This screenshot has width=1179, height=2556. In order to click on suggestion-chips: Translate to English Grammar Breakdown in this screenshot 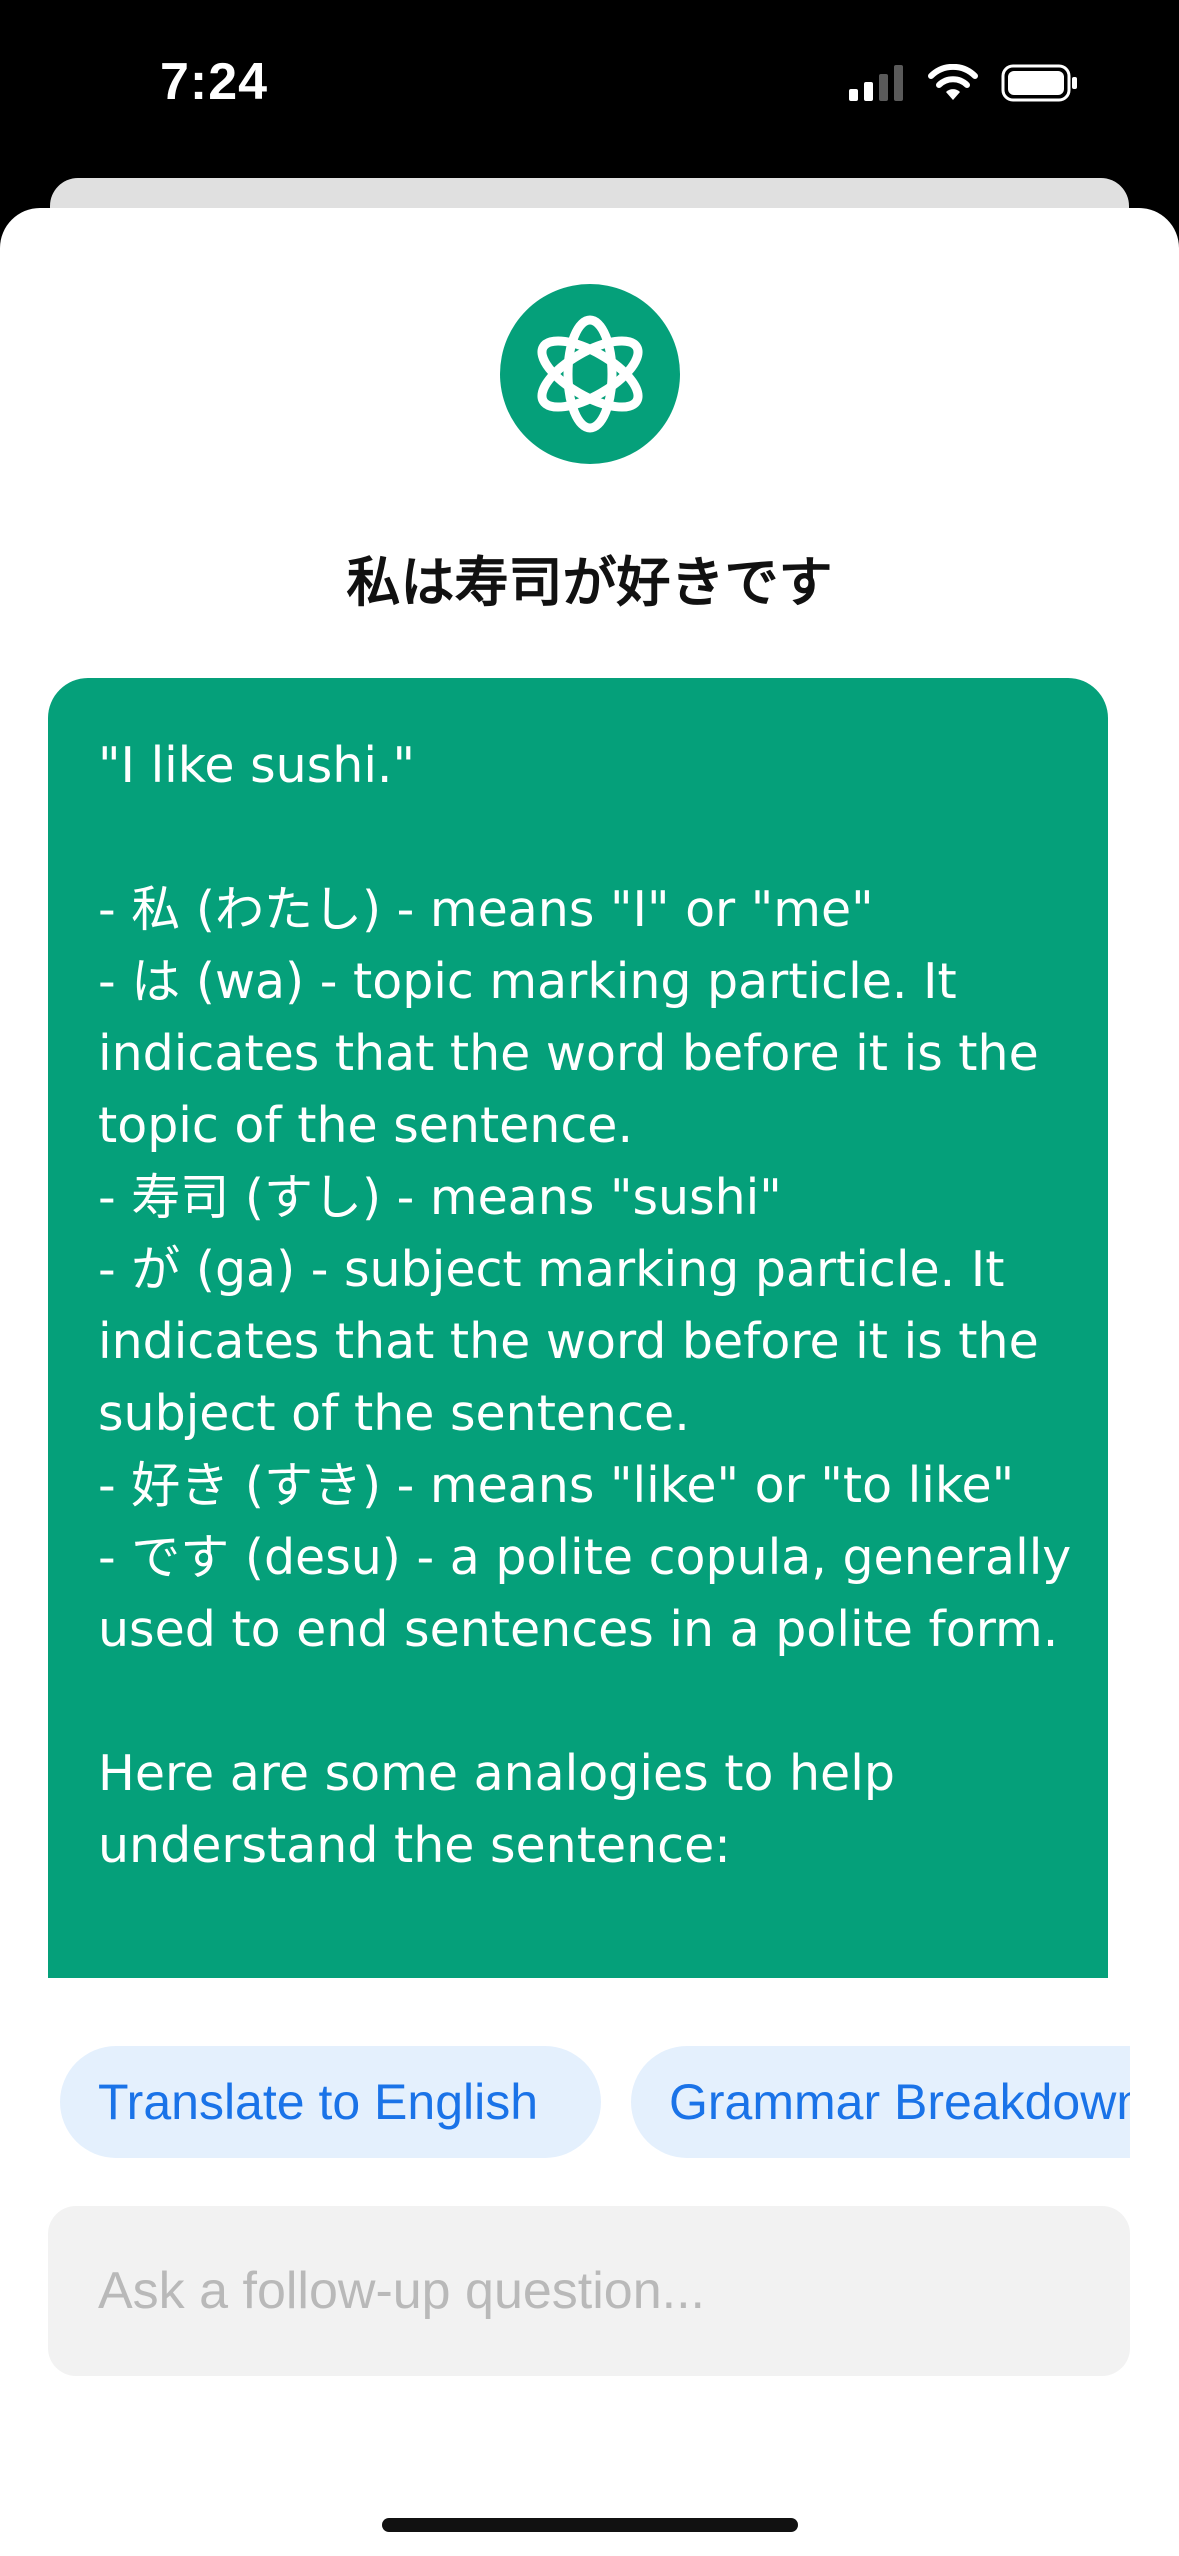, I will do `click(595, 2102)`.